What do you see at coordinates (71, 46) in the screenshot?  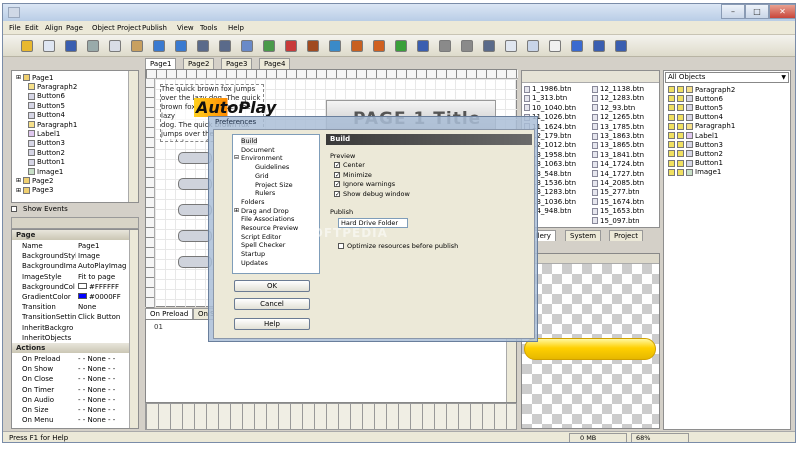 I see `save-icon` at bounding box center [71, 46].